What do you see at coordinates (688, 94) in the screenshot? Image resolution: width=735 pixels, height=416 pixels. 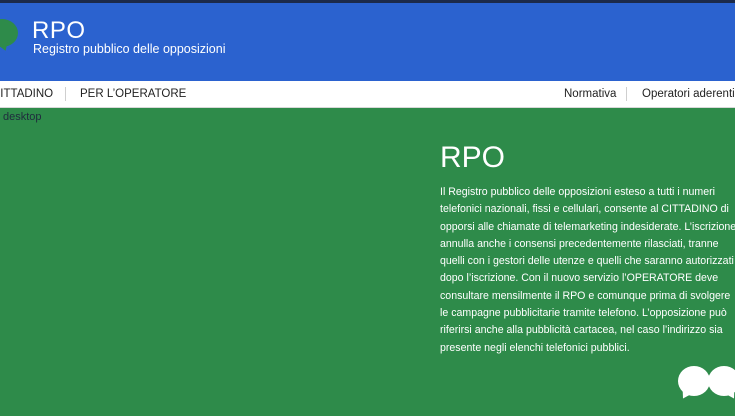 I see `nav-item-operatori-aderenti: Operatori aderenti` at bounding box center [688, 94].